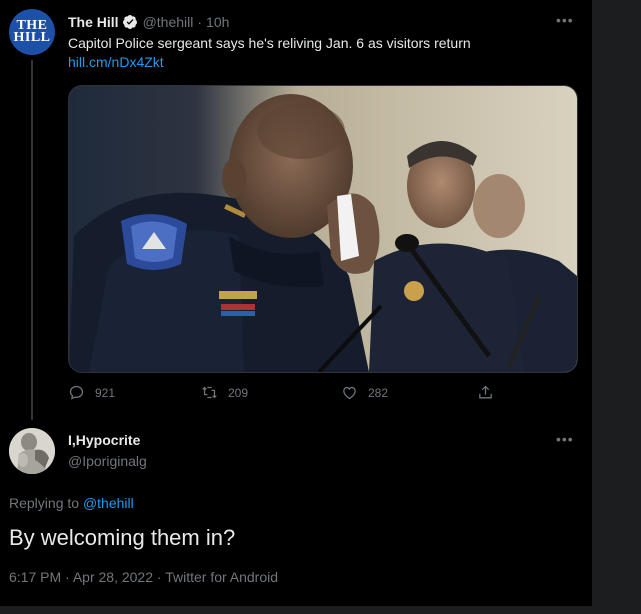 Image resolution: width=641 pixels, height=614 pixels. Describe the element at coordinates (364, 392) in the screenshot. I see `like-button: 282` at that location.